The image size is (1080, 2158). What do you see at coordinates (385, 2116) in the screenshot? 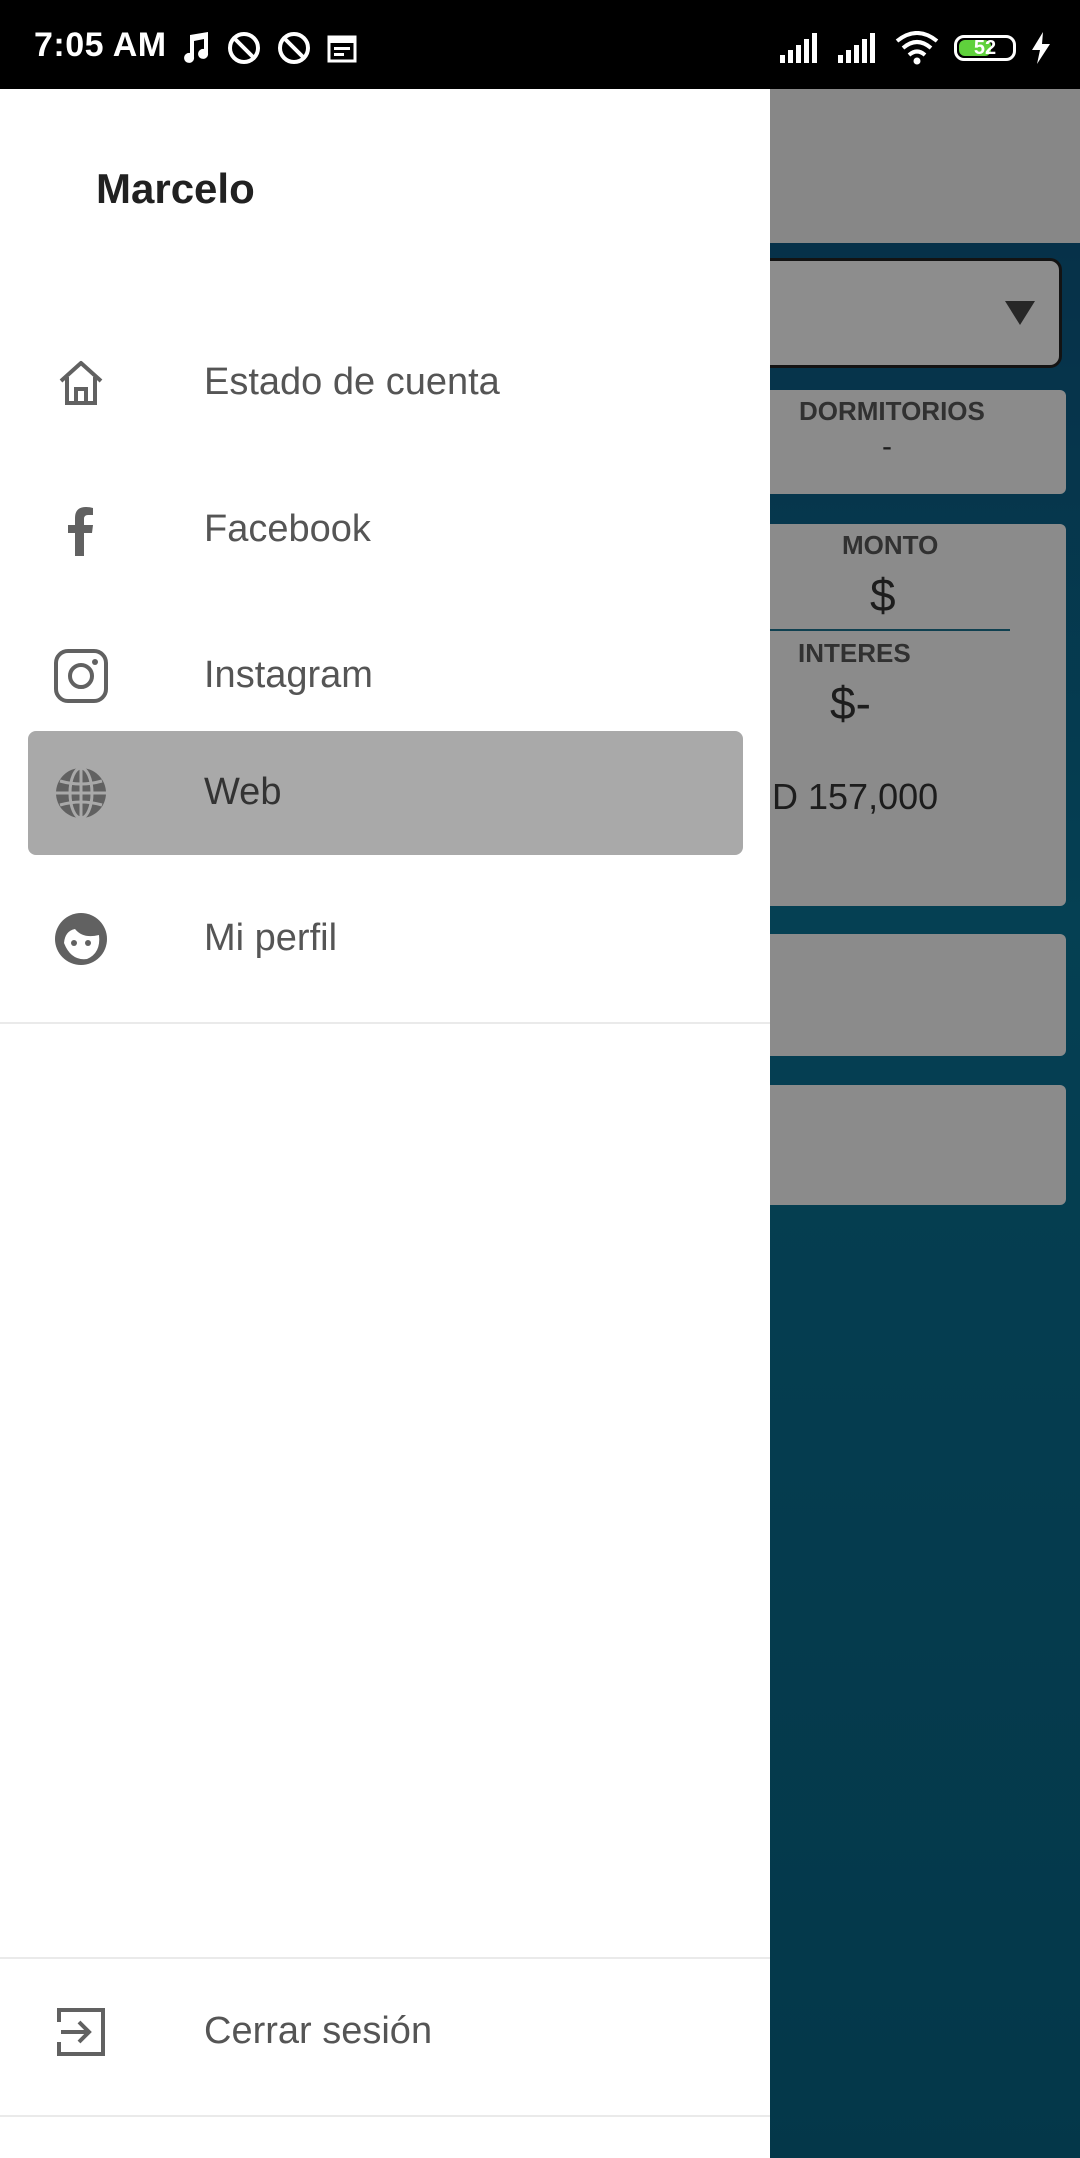
I see `bottom-divider` at bounding box center [385, 2116].